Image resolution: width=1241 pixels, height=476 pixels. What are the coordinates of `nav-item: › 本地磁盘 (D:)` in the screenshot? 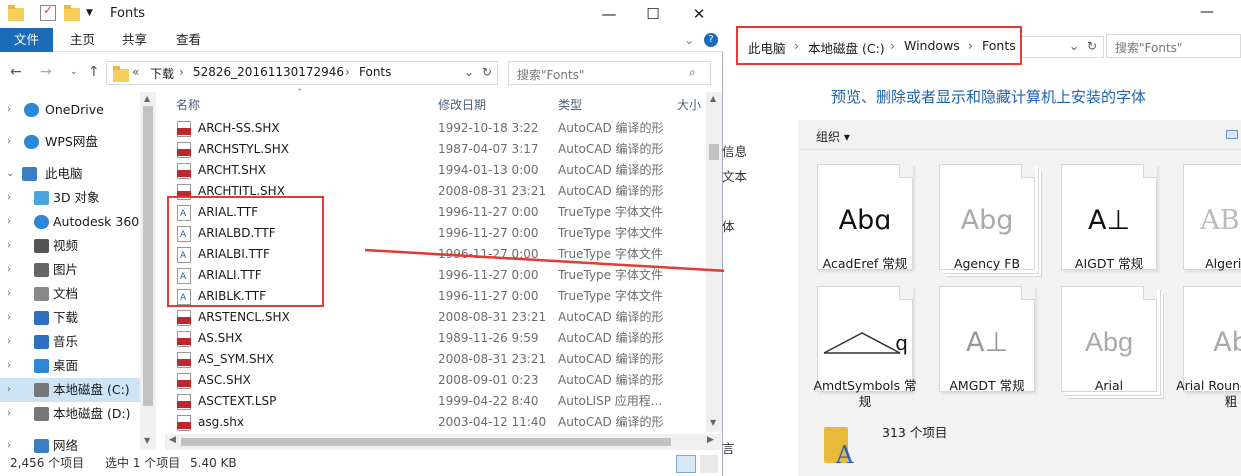 It's located at (70, 414).